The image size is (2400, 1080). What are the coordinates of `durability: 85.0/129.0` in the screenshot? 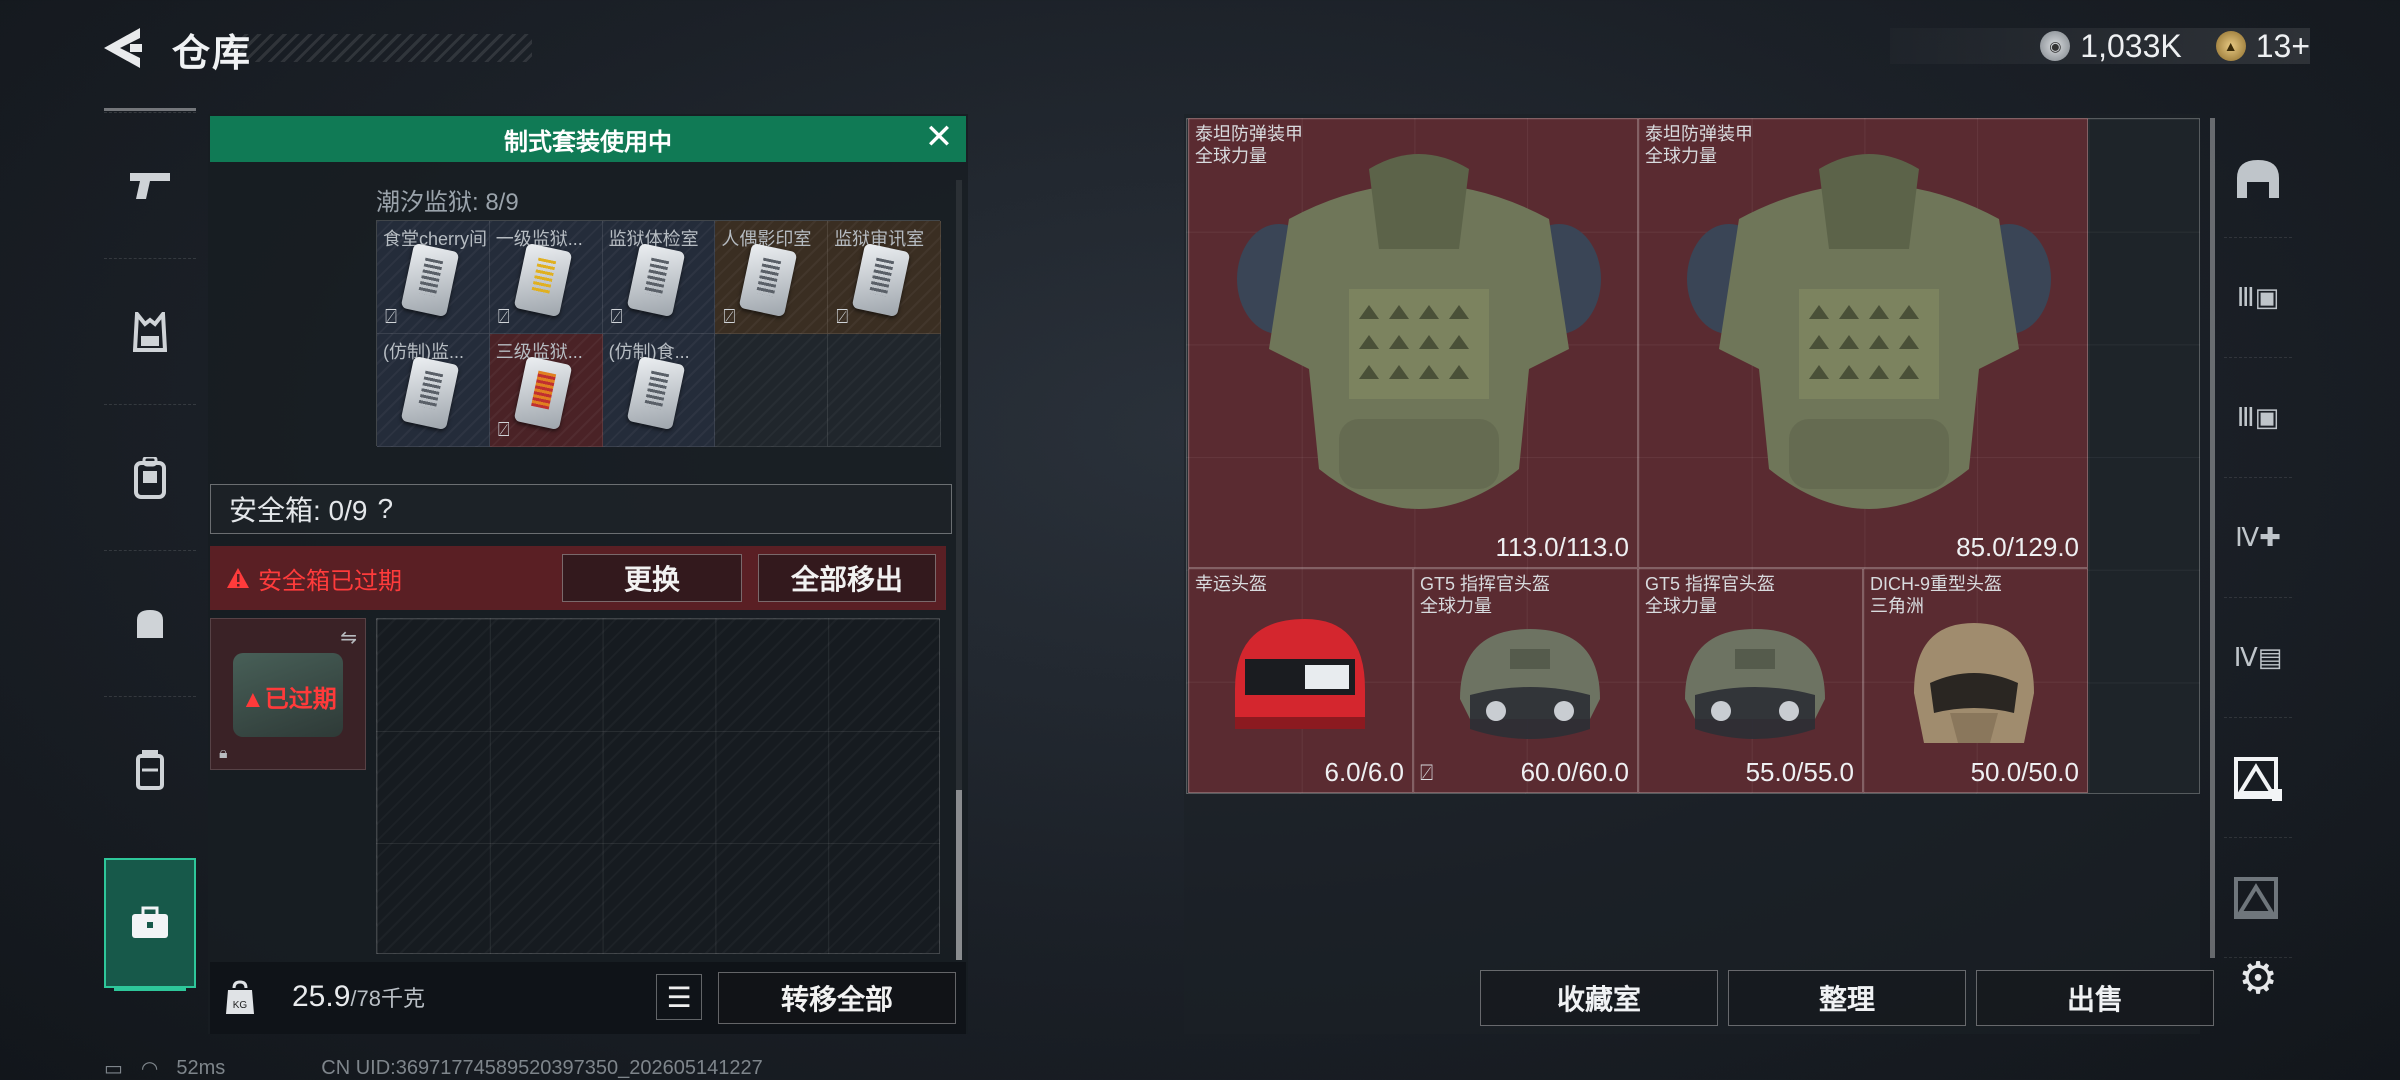 It's located at (2017, 547).